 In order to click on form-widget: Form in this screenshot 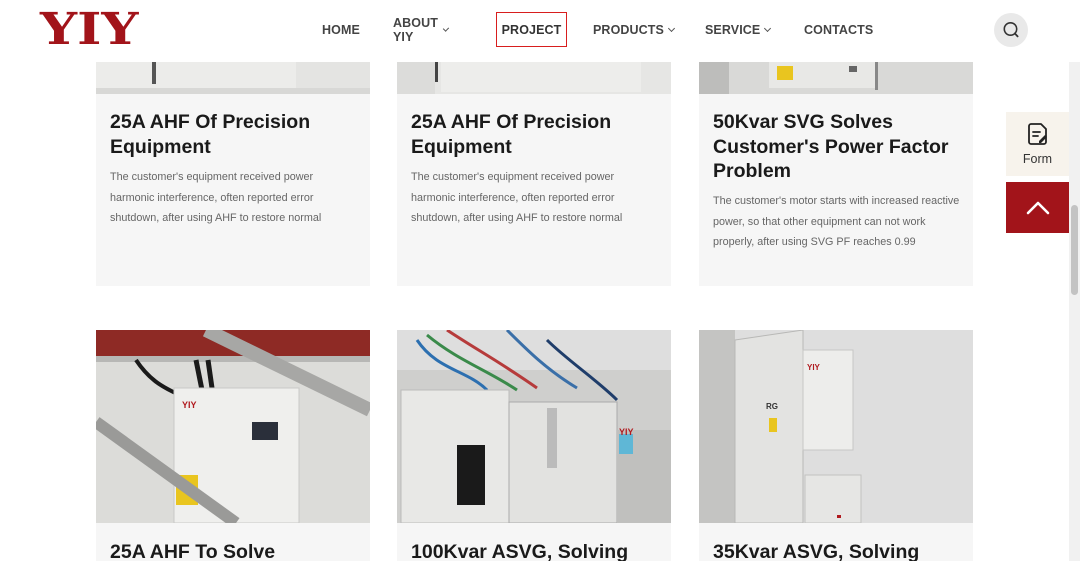, I will do `click(1037, 144)`.